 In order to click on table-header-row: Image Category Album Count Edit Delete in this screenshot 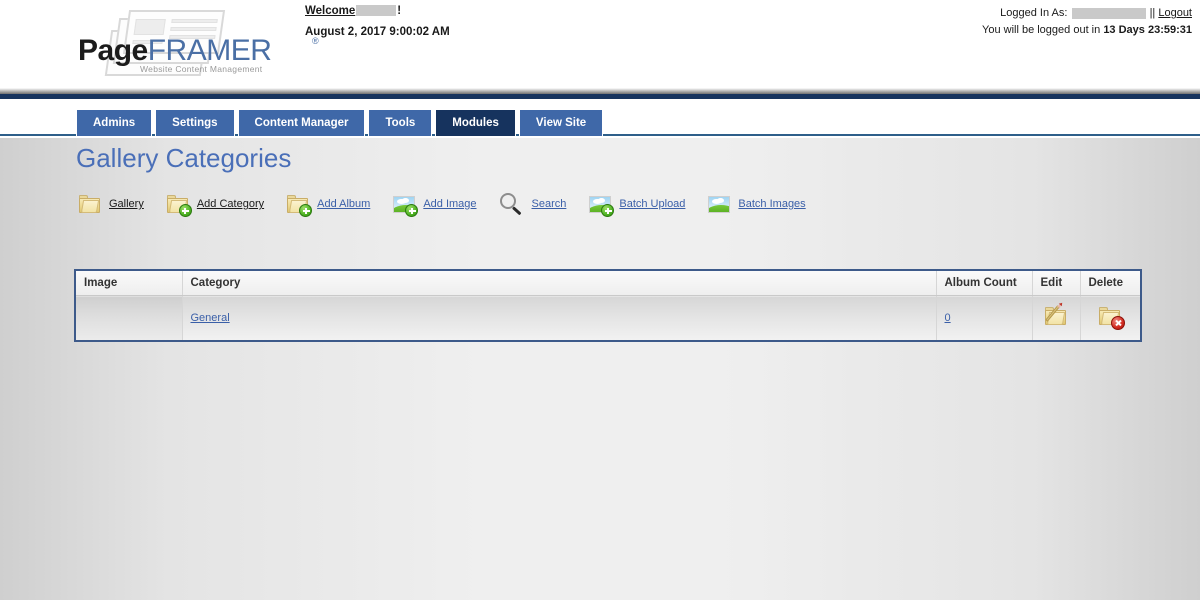, I will do `click(608, 283)`.